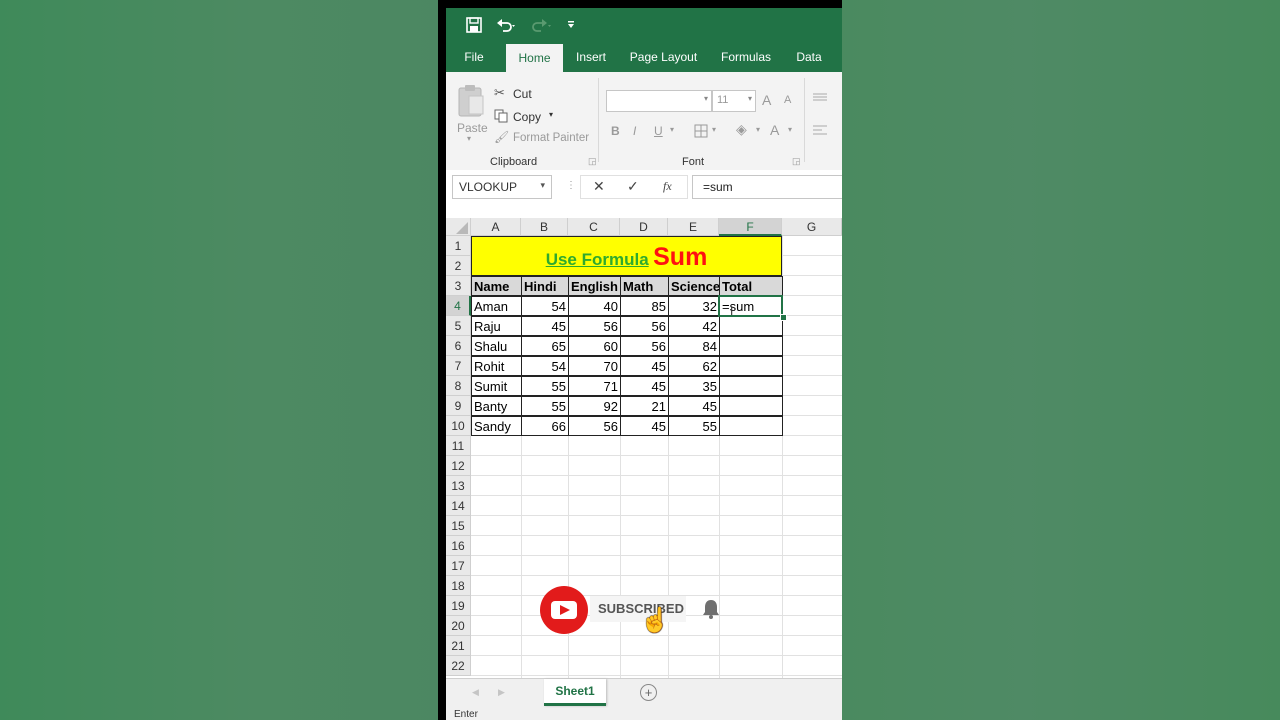 This screenshot has height=720, width=1280. I want to click on customize-qat-icon, so click(571, 25).